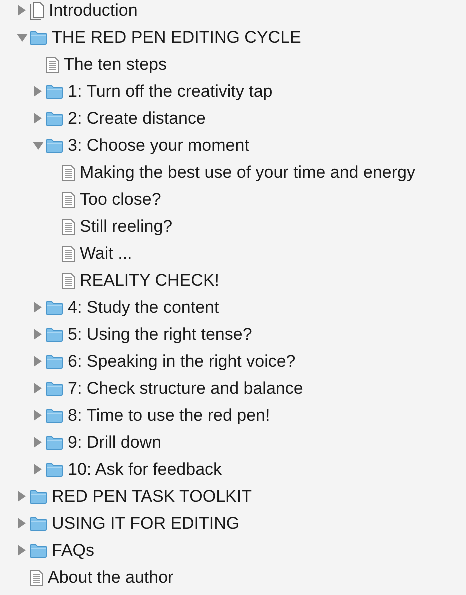 This screenshot has height=595, width=466. I want to click on binder-item: About the author, so click(111, 578).